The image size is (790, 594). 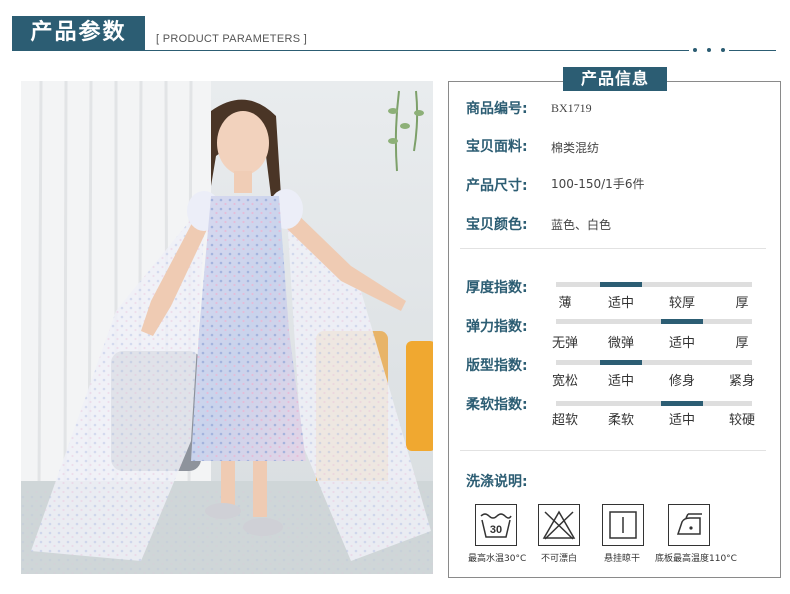 What do you see at coordinates (622, 559) in the screenshot?
I see `wash-caption: 悬挂晾干` at bounding box center [622, 559].